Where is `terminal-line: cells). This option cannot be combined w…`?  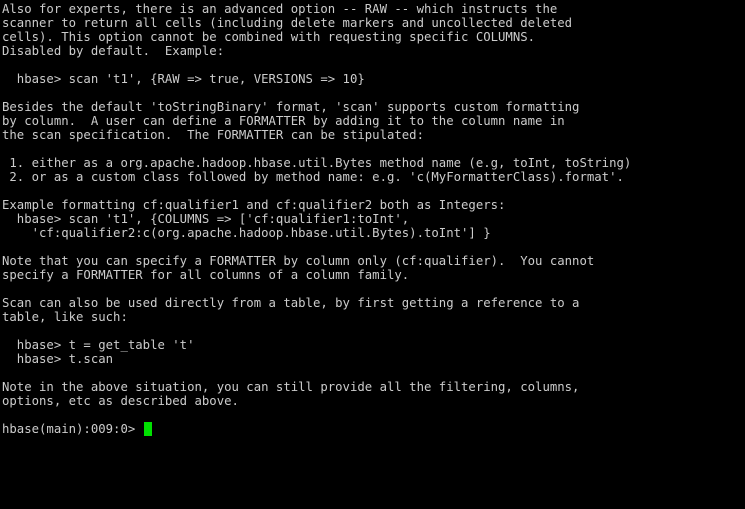
terminal-line: cells). This option cannot be combined w… is located at coordinates (269, 37).